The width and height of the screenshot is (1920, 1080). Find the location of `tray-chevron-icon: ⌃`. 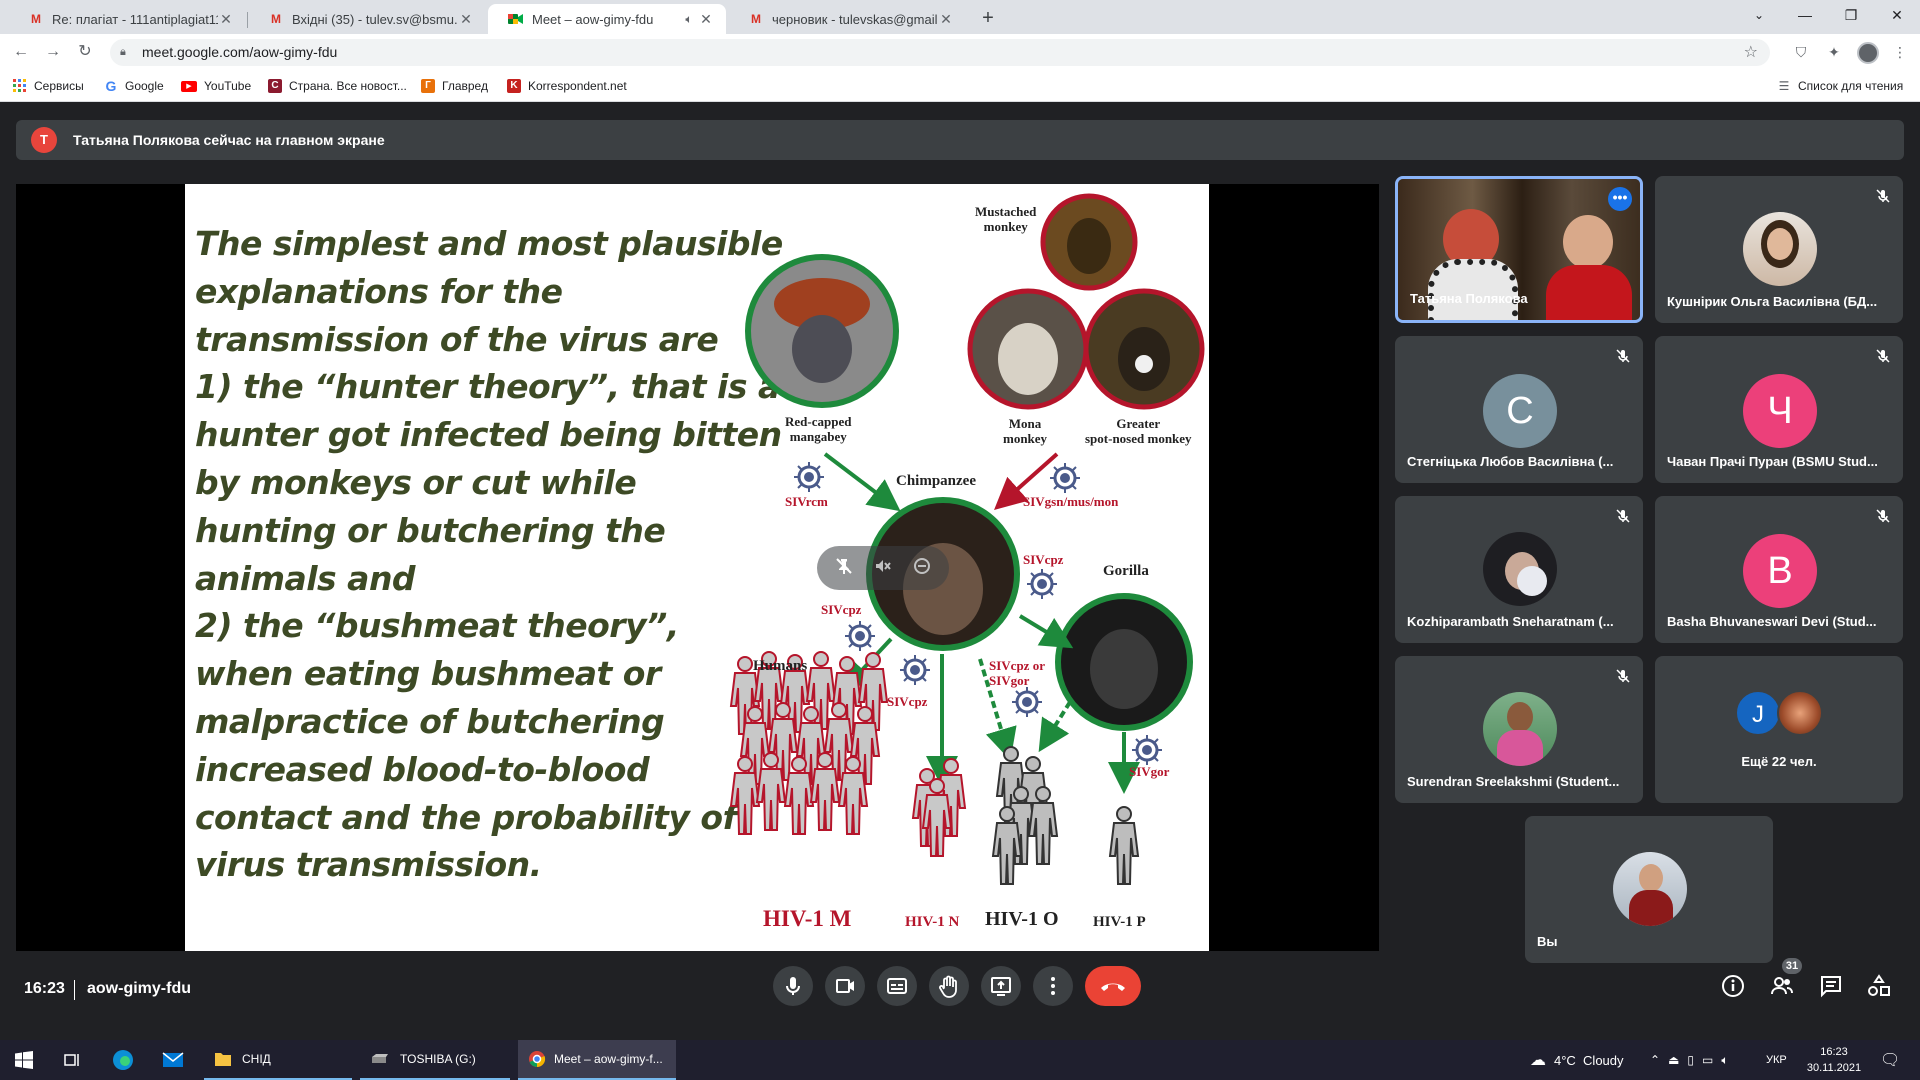

tray-chevron-icon: ⌃ is located at coordinates (1659, 1060).